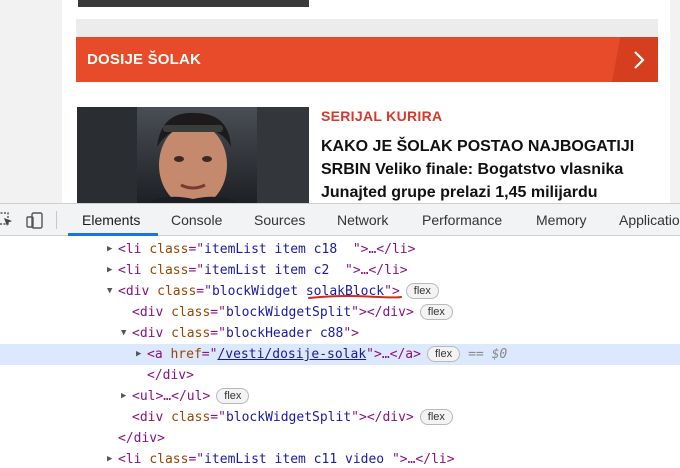  I want to click on tab-elements: Elements, so click(111, 220).